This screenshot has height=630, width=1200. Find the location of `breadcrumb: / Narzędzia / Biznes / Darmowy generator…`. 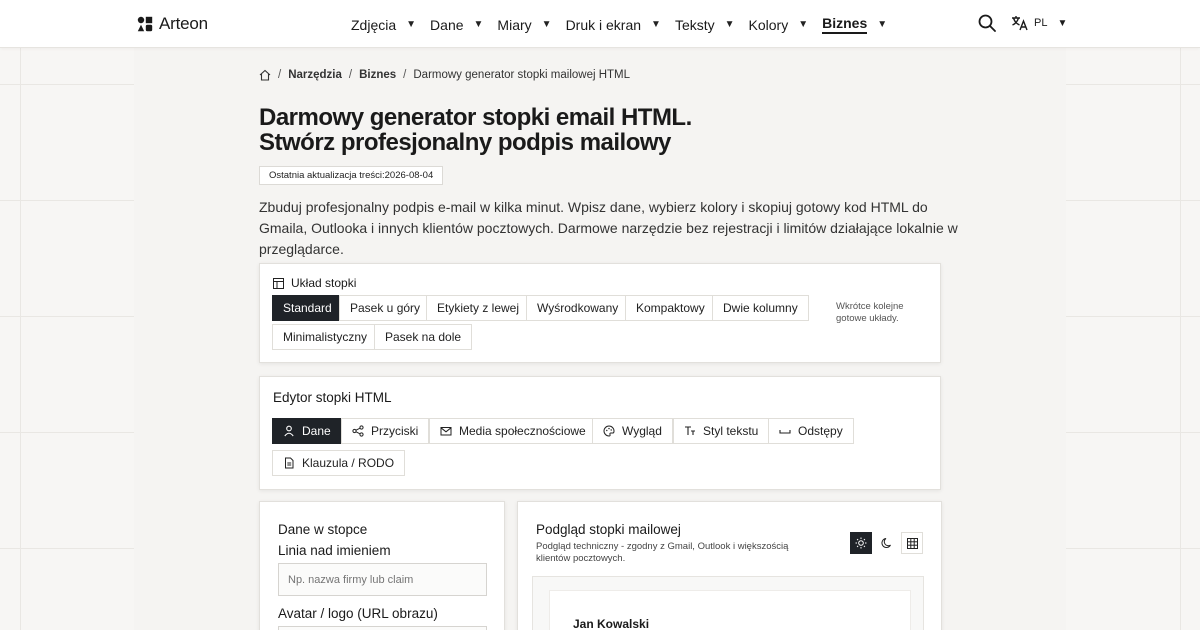

breadcrumb: / Narzędzia / Biznes / Darmowy generator… is located at coordinates (444, 75).